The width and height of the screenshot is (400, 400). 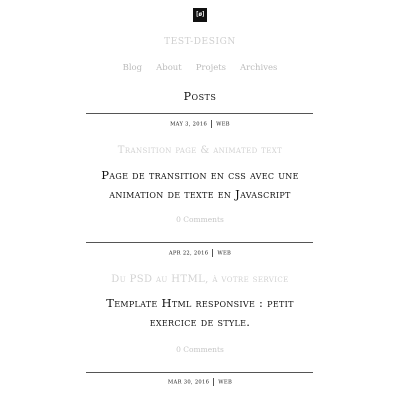 What do you see at coordinates (200, 96) in the screenshot?
I see `section-title: Posts` at bounding box center [200, 96].